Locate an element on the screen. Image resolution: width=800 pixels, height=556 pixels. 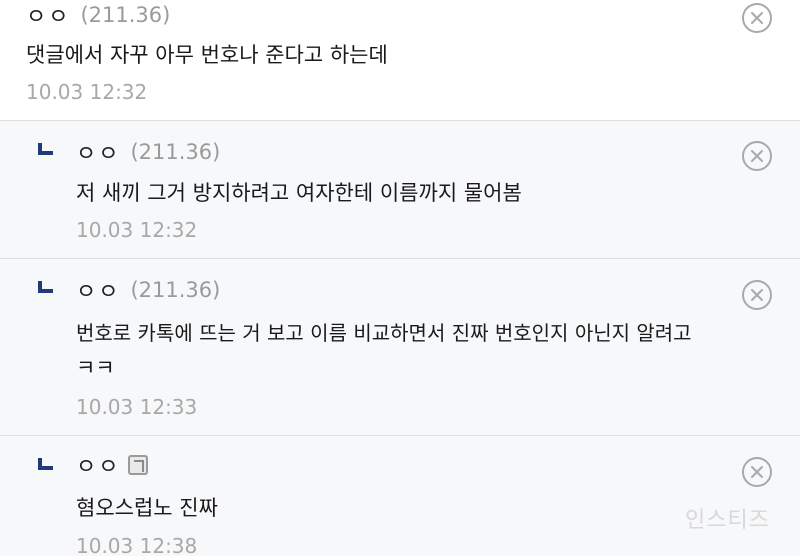
comment-time: 10.03 12:38 is located at coordinates (137, 545).